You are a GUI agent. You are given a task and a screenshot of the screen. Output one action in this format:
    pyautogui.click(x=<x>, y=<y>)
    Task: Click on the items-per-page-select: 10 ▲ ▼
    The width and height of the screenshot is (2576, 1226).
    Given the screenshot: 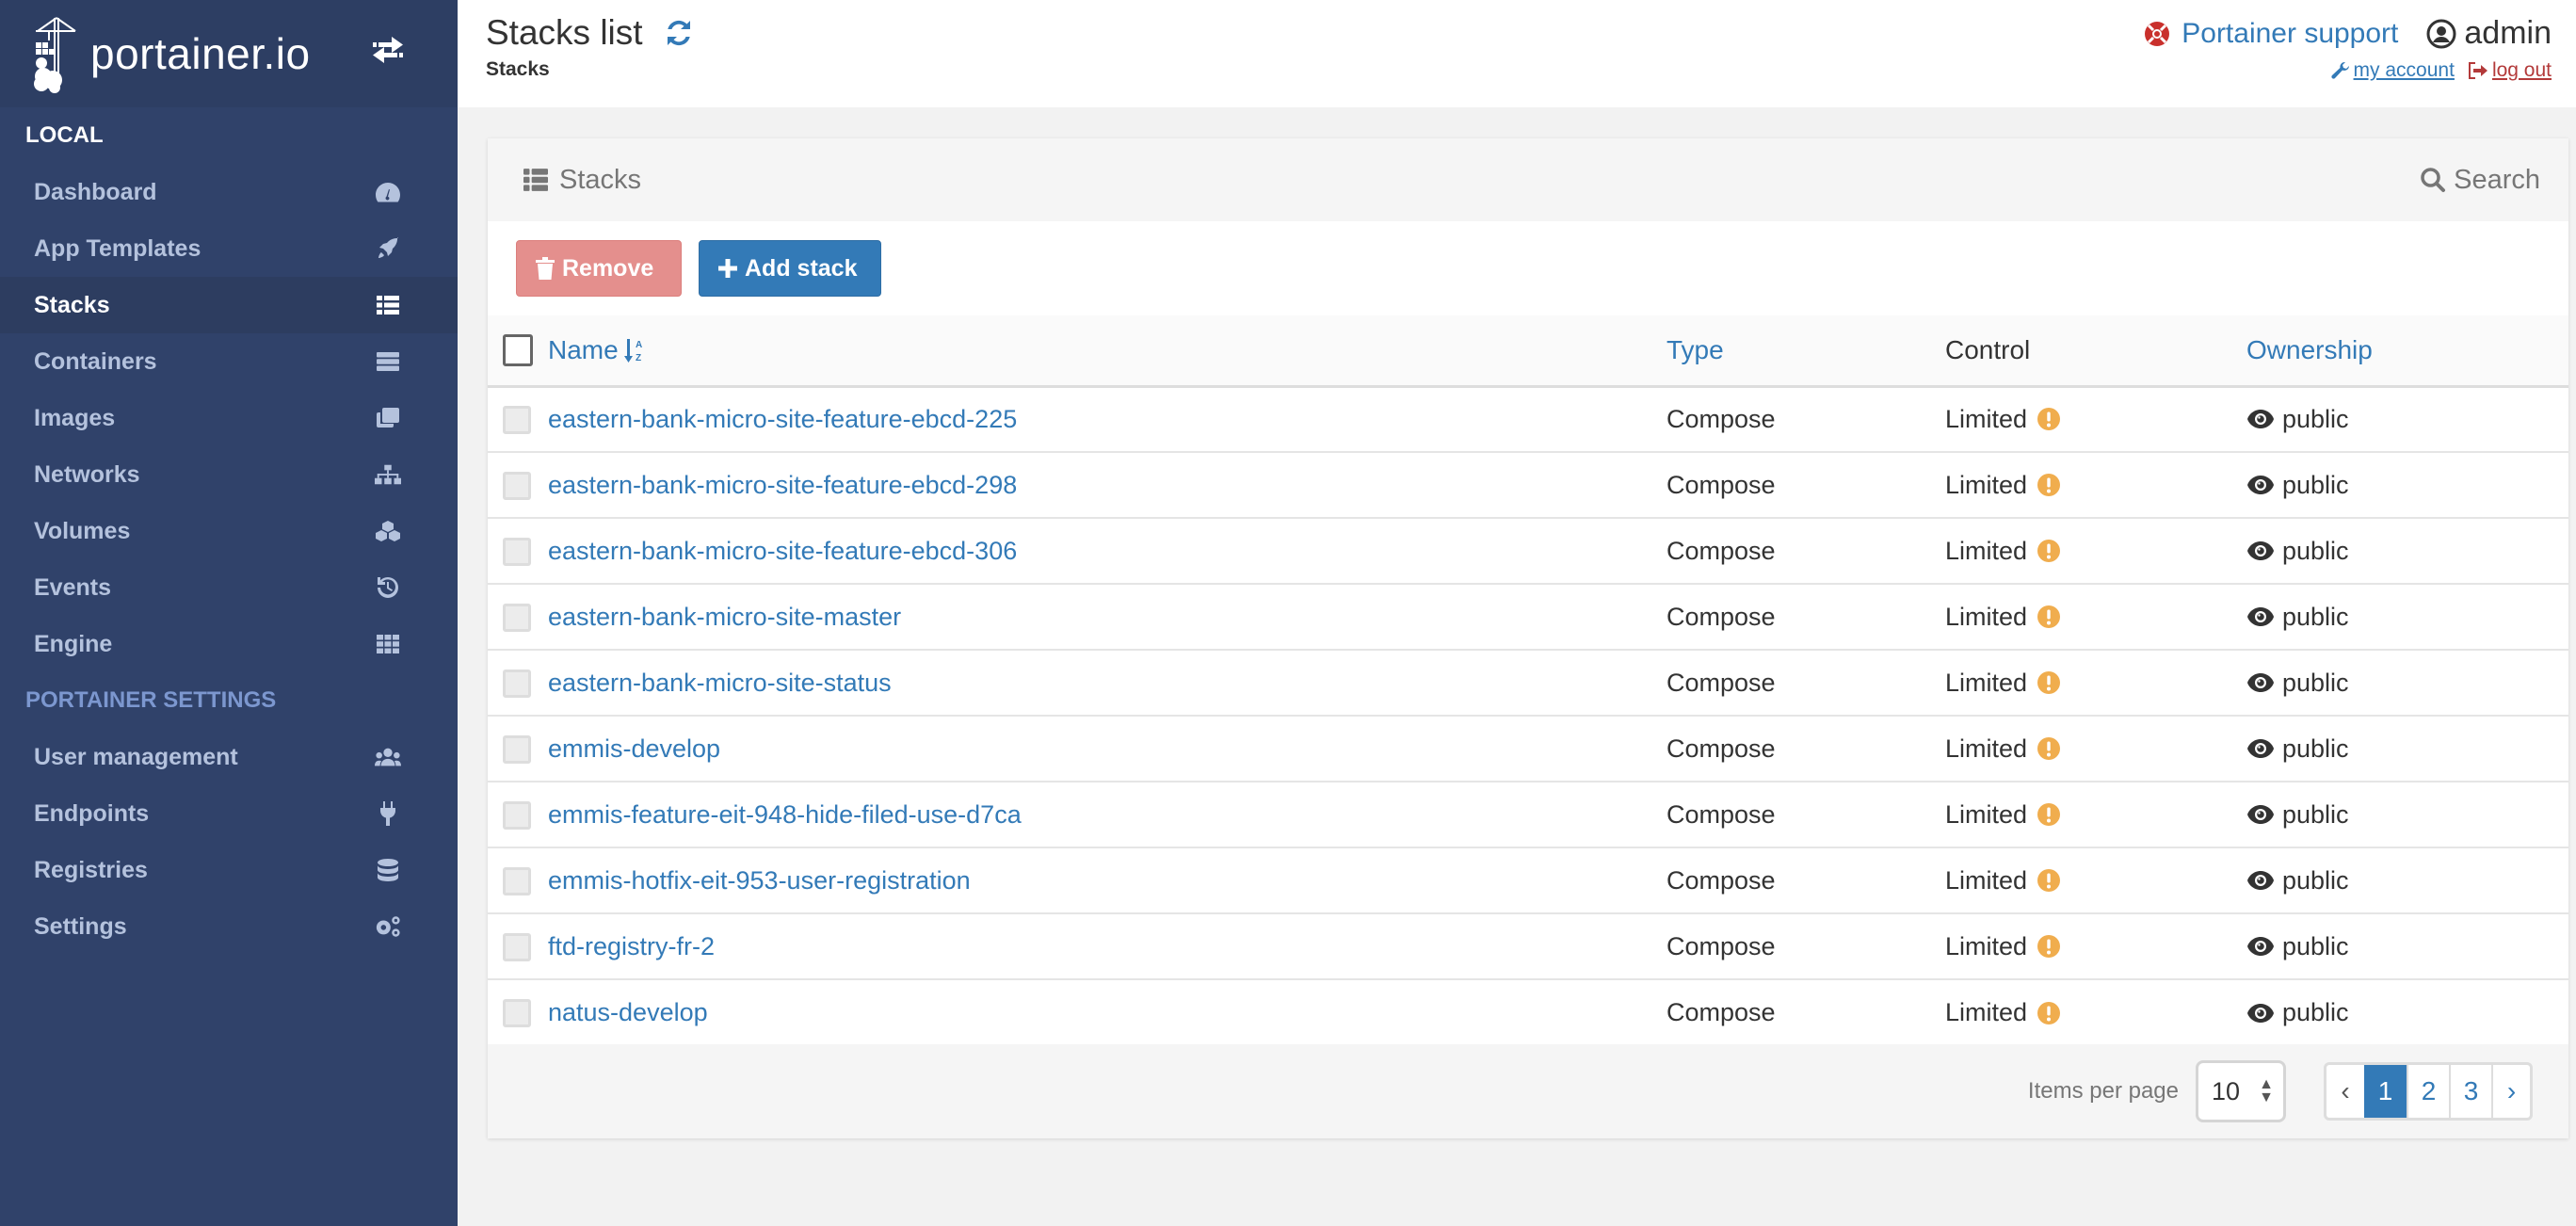 What is the action you would take?
    pyautogui.click(x=2241, y=1091)
    